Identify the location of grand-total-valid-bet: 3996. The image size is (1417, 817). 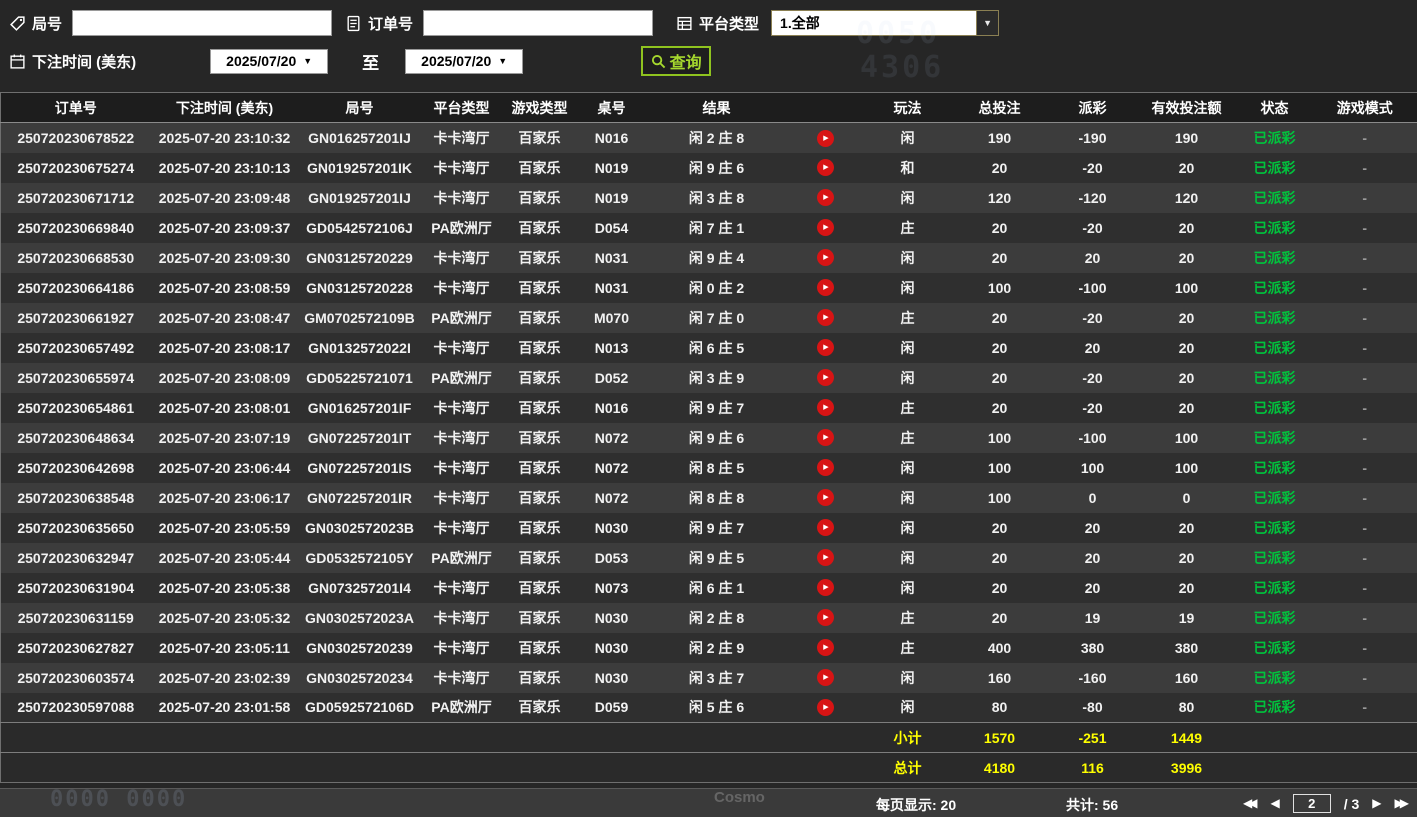
(1186, 767).